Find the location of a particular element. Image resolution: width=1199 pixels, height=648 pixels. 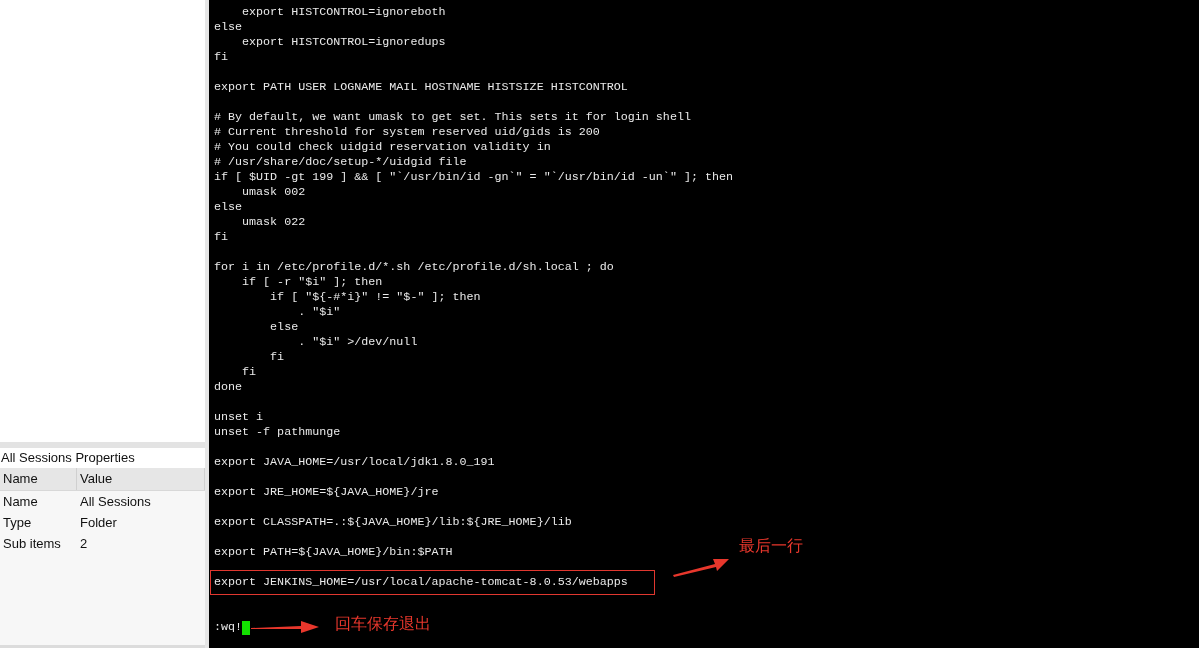

code-line: export PATH USER LOGNAME MAIL HOSTNAME HISTSIZE HISTCONTROL is located at coordinates (421, 87).